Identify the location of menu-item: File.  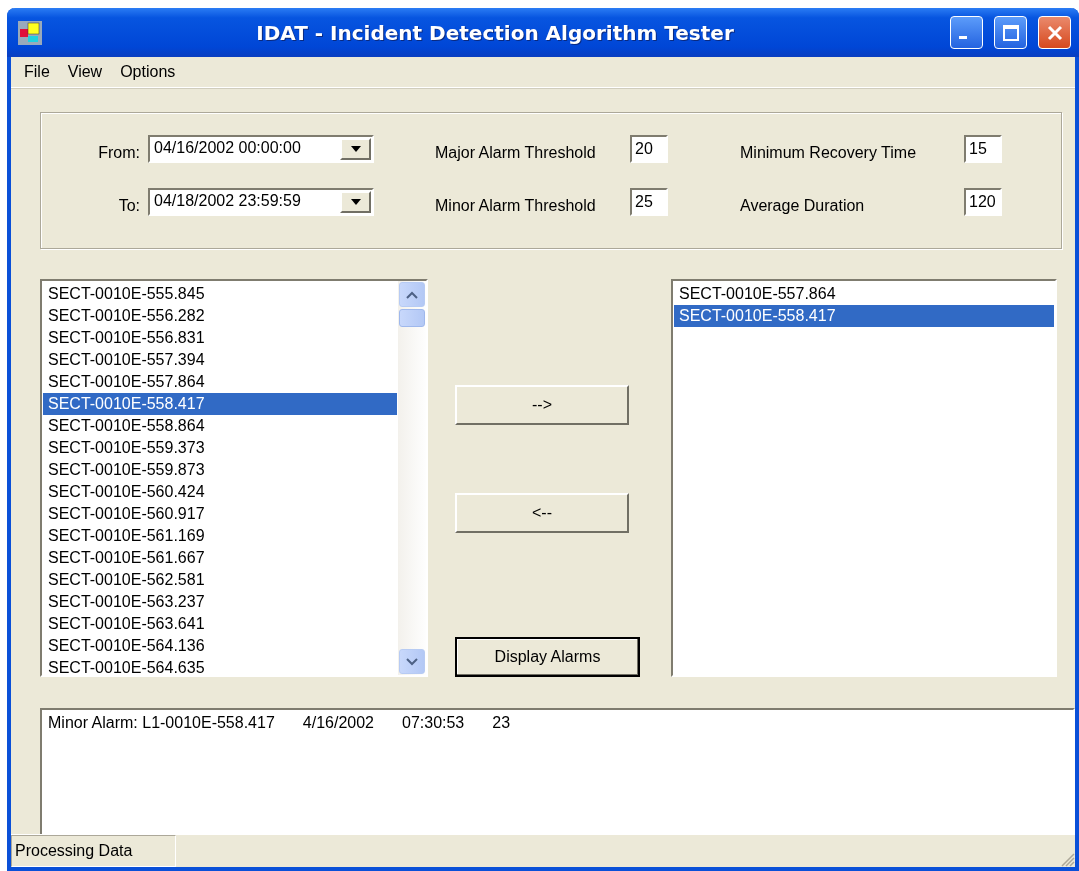
(37, 72).